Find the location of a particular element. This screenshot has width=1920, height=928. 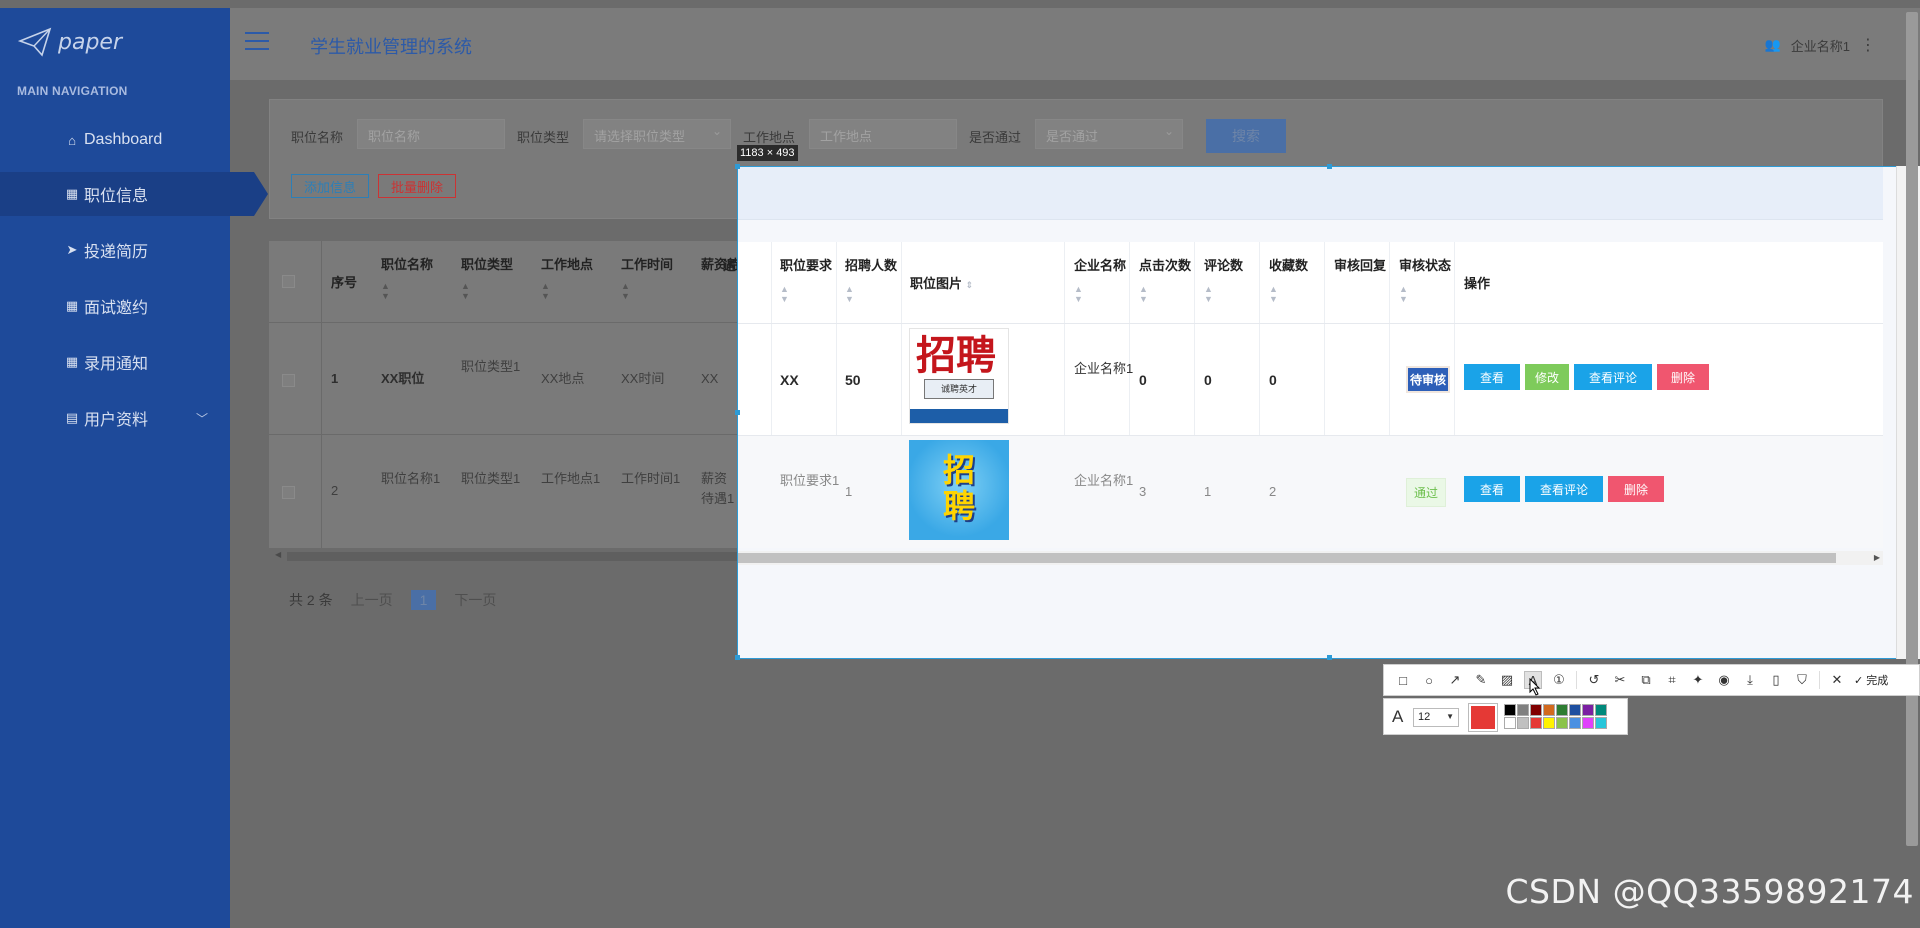

record-icon: ◉ is located at coordinates (1724, 680).